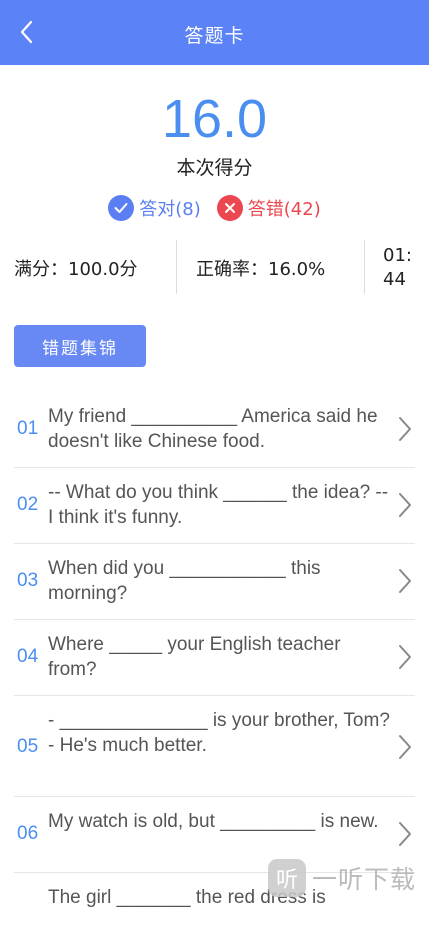  What do you see at coordinates (28, 580) in the screenshot?
I see `question-number: 03` at bounding box center [28, 580].